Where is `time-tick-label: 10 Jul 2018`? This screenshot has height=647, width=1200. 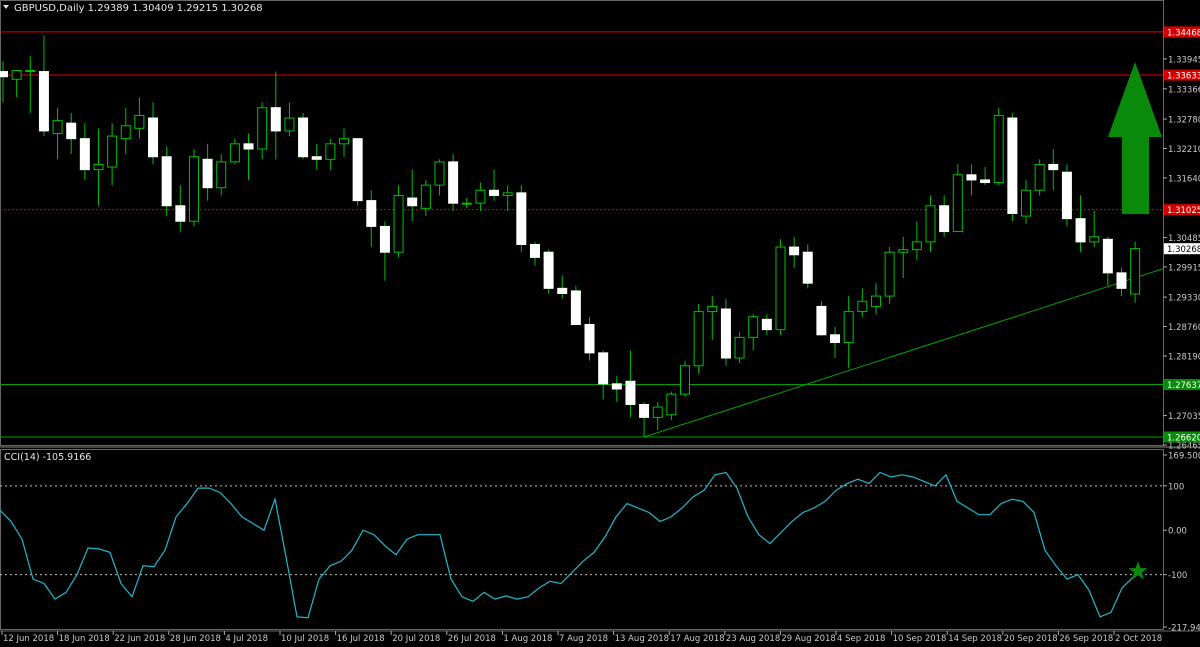
time-tick-label: 10 Jul 2018 is located at coordinates (305, 639).